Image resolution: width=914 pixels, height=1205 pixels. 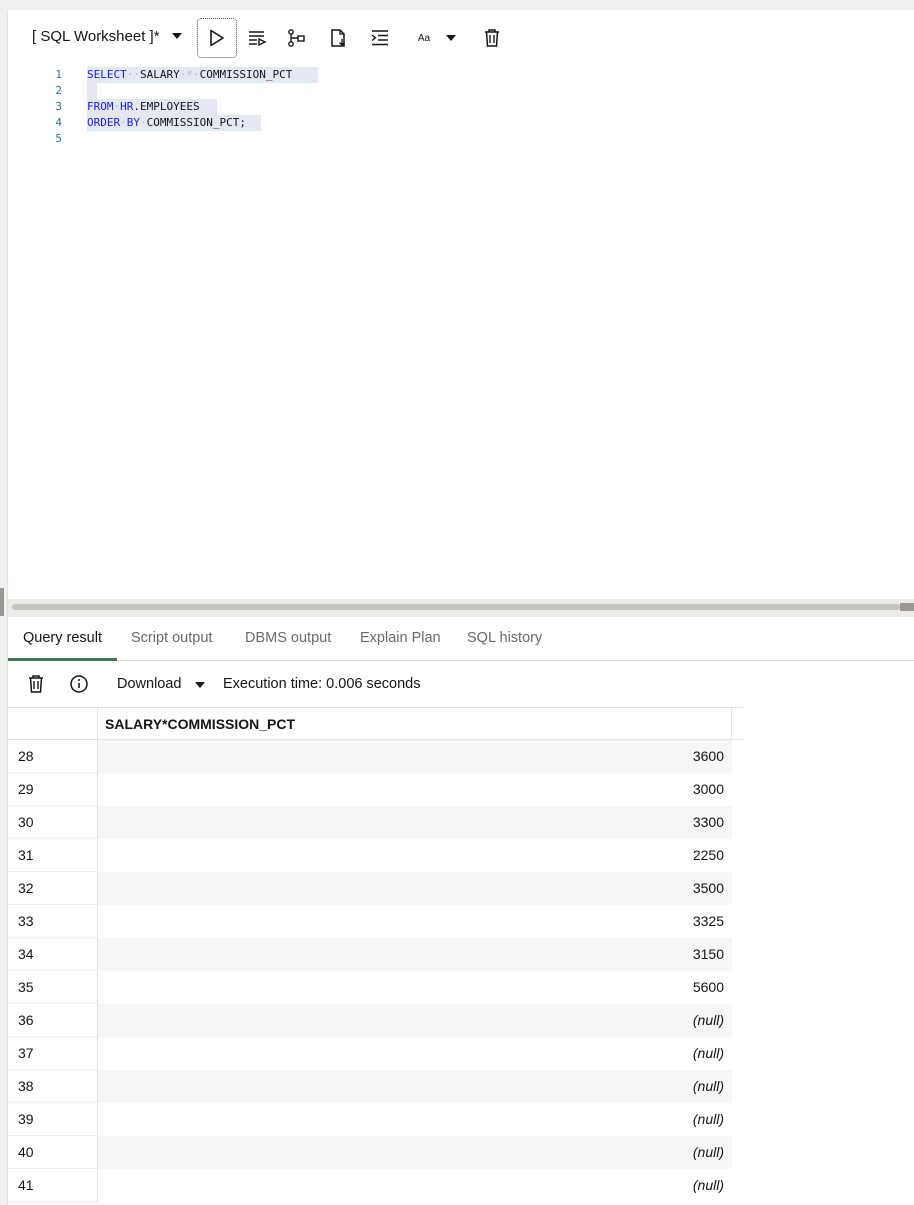 I want to click on table-row: 30 3300, so click(x=375, y=822).